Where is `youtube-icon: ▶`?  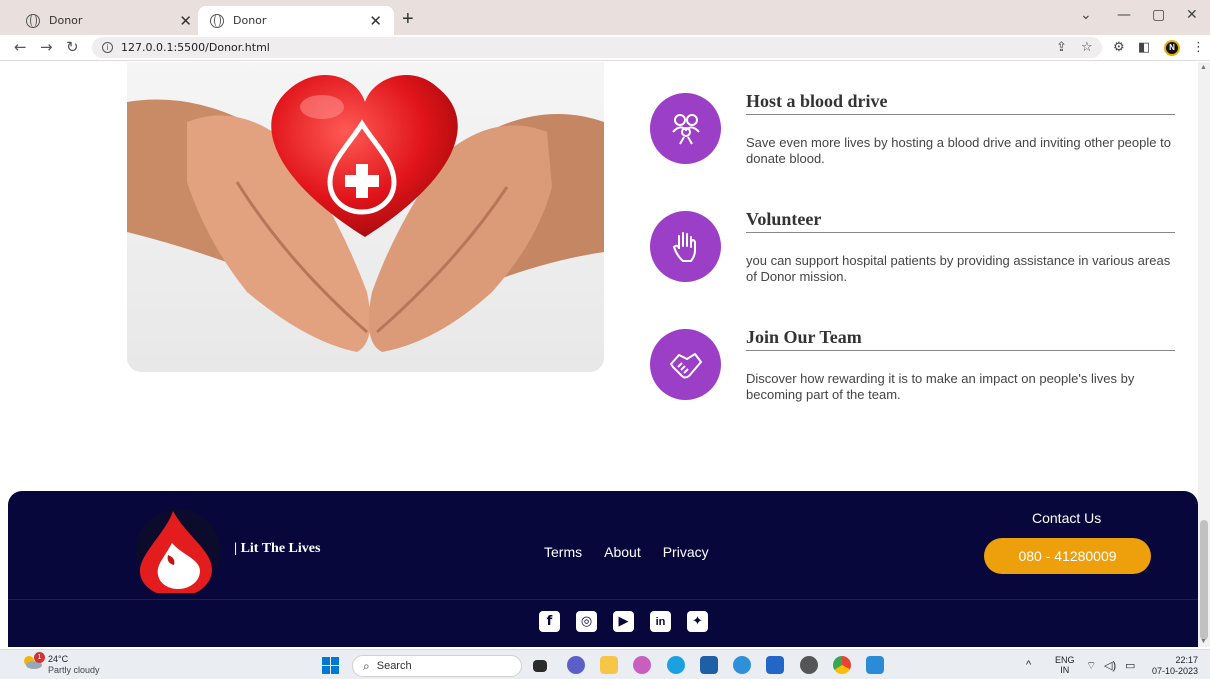 youtube-icon: ▶ is located at coordinates (623, 621).